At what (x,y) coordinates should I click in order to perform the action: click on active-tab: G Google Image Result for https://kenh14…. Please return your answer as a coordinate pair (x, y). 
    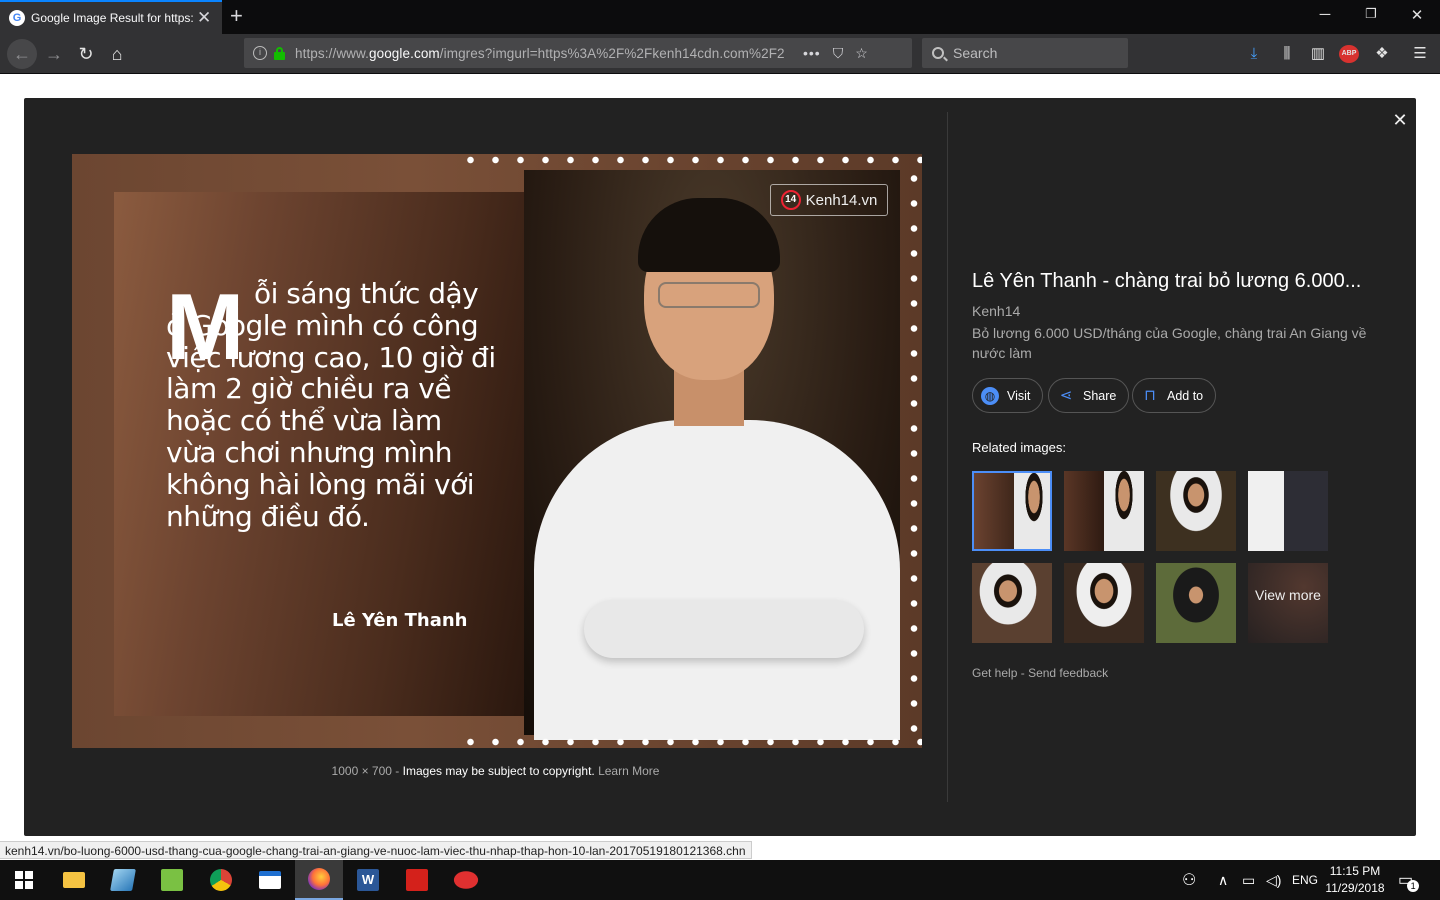
    Looking at the image, I should click on (111, 17).